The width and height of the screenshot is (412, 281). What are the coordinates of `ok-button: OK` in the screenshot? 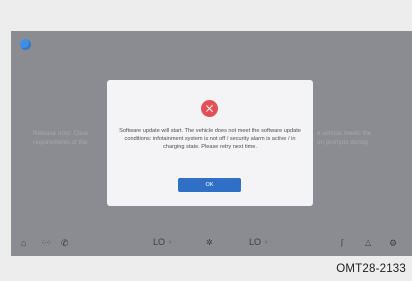 It's located at (209, 185).